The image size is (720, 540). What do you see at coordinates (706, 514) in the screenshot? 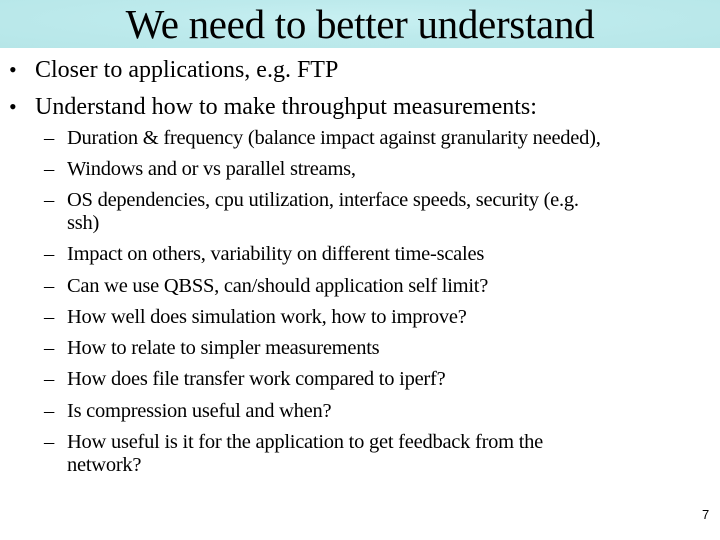
I see `page-number: 7` at bounding box center [706, 514].